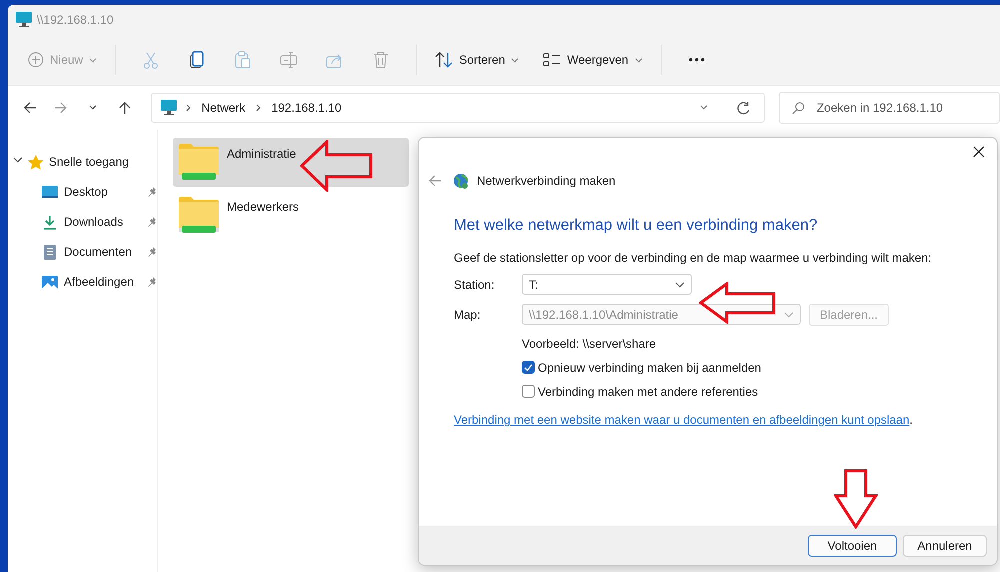 Image resolution: width=1000 pixels, height=572 pixels. Describe the element at coordinates (102, 252) in the screenshot. I see `sidebar-item: Documenten` at that location.